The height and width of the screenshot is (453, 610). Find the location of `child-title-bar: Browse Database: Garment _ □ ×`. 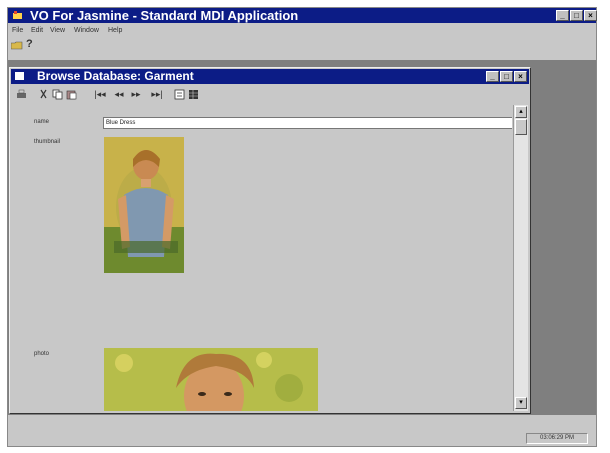

child-title-bar: Browse Database: Garment _ □ × is located at coordinates (270, 76).